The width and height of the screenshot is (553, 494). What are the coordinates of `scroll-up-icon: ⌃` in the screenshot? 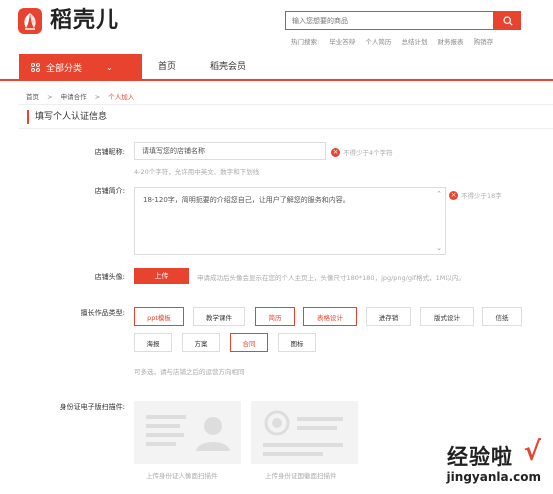 It's located at (439, 194).